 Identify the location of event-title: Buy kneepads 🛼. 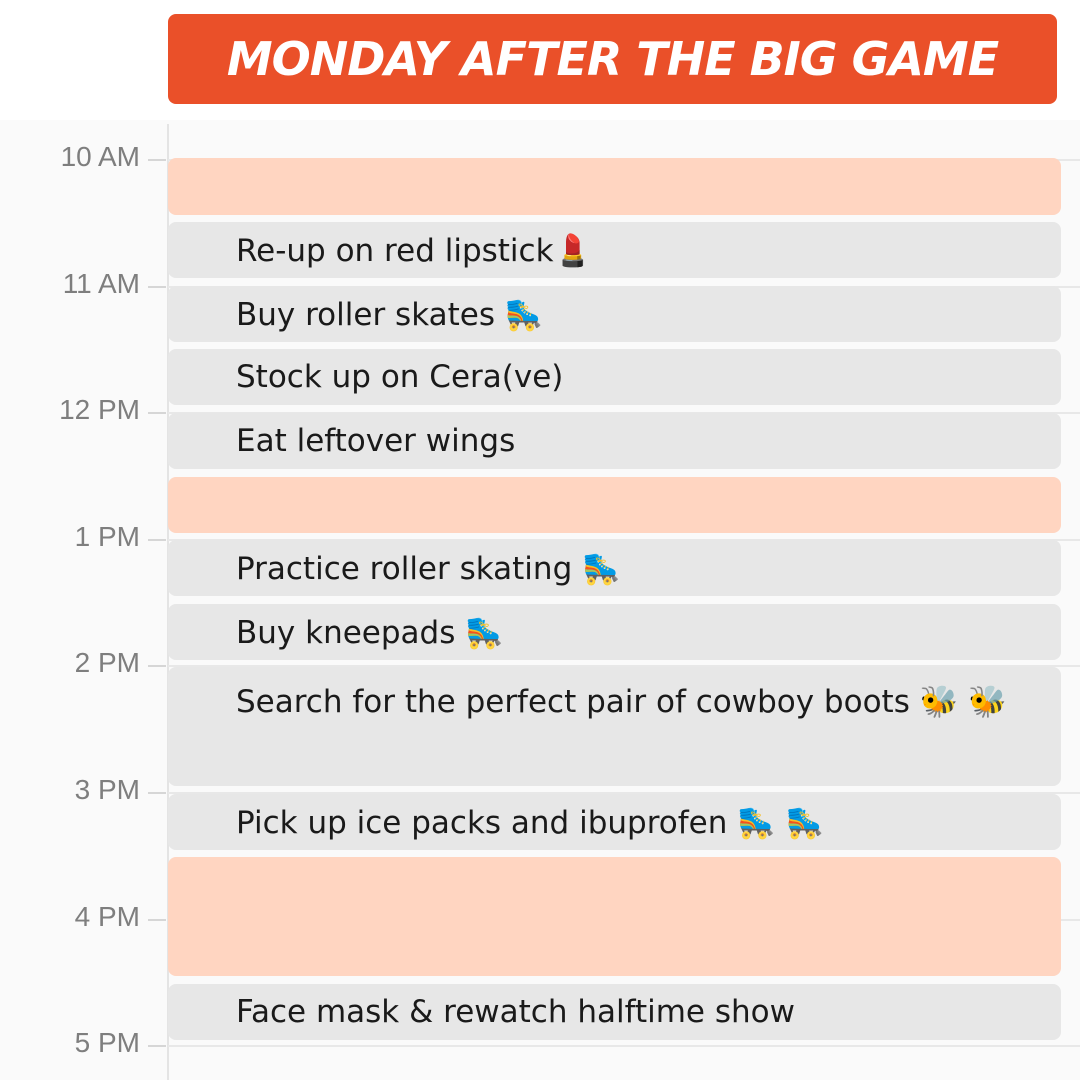
(370, 633).